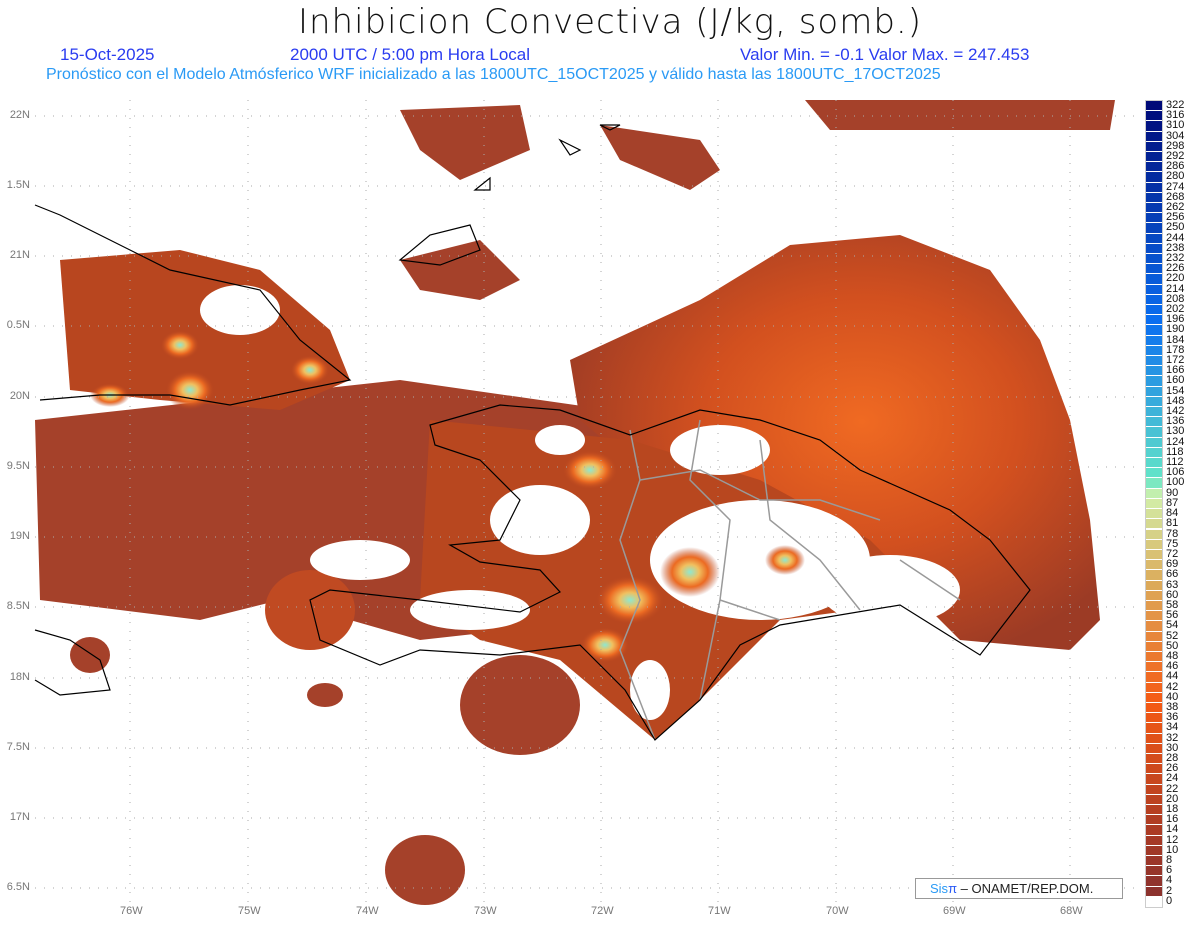 The image size is (1200, 927). I want to click on lat-label: 20N, so click(19, 396).